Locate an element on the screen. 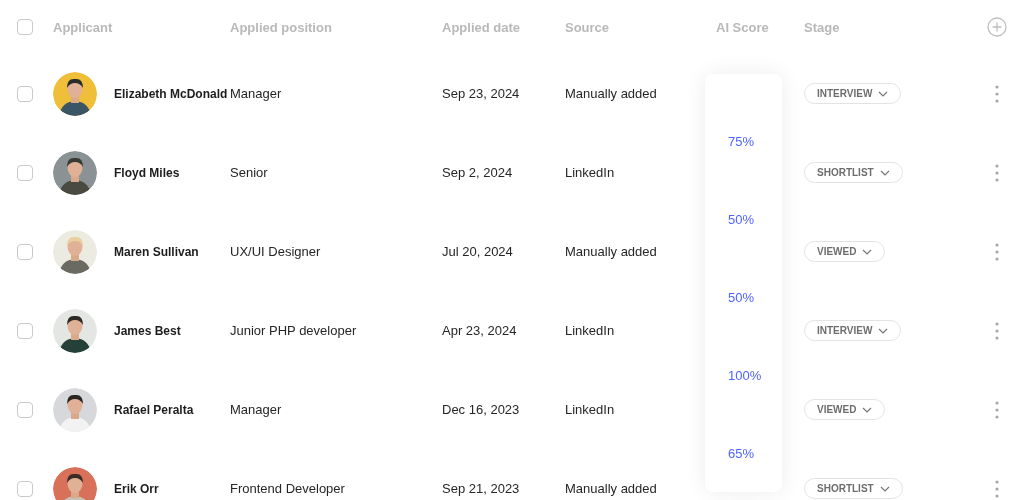 This screenshot has height=500, width=1024. position-text: Senior is located at coordinates (249, 172).